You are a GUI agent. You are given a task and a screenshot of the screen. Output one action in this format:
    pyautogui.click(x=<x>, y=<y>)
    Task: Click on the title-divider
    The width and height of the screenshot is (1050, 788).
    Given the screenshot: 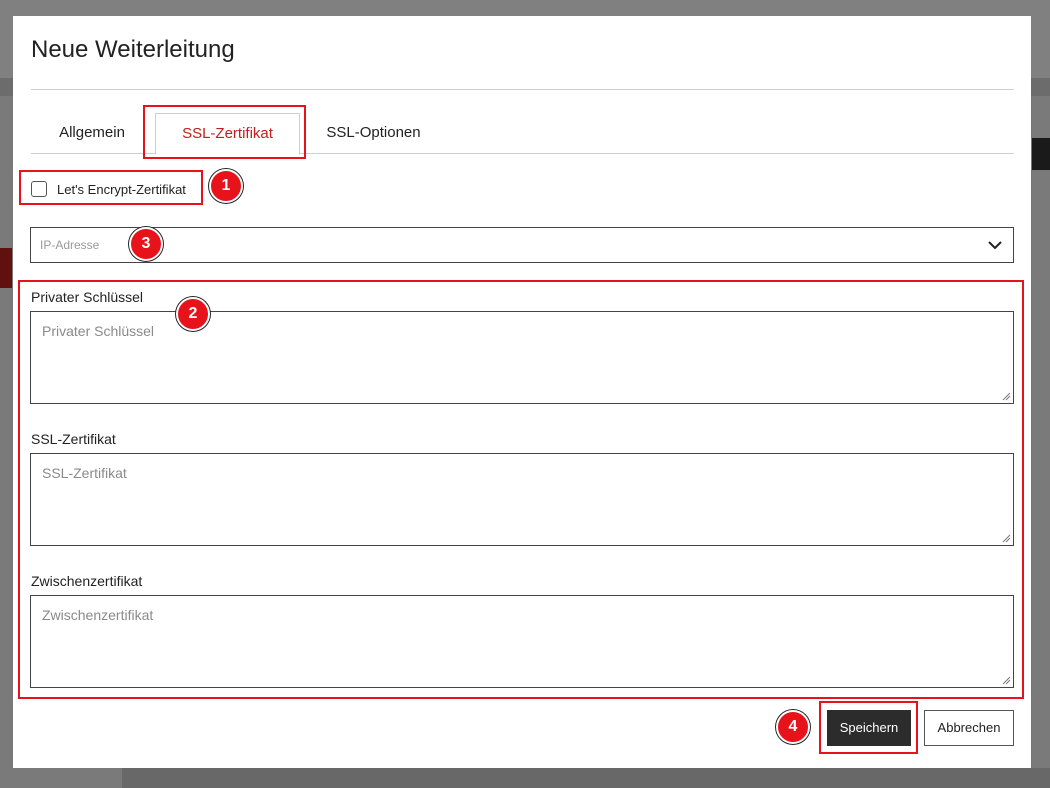 What is the action you would take?
    pyautogui.click(x=522, y=89)
    